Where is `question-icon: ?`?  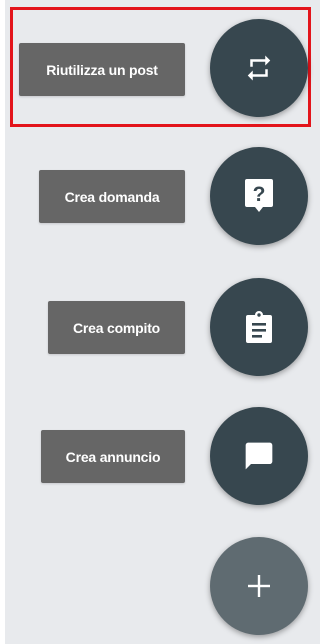
question-icon: ? is located at coordinates (259, 195).